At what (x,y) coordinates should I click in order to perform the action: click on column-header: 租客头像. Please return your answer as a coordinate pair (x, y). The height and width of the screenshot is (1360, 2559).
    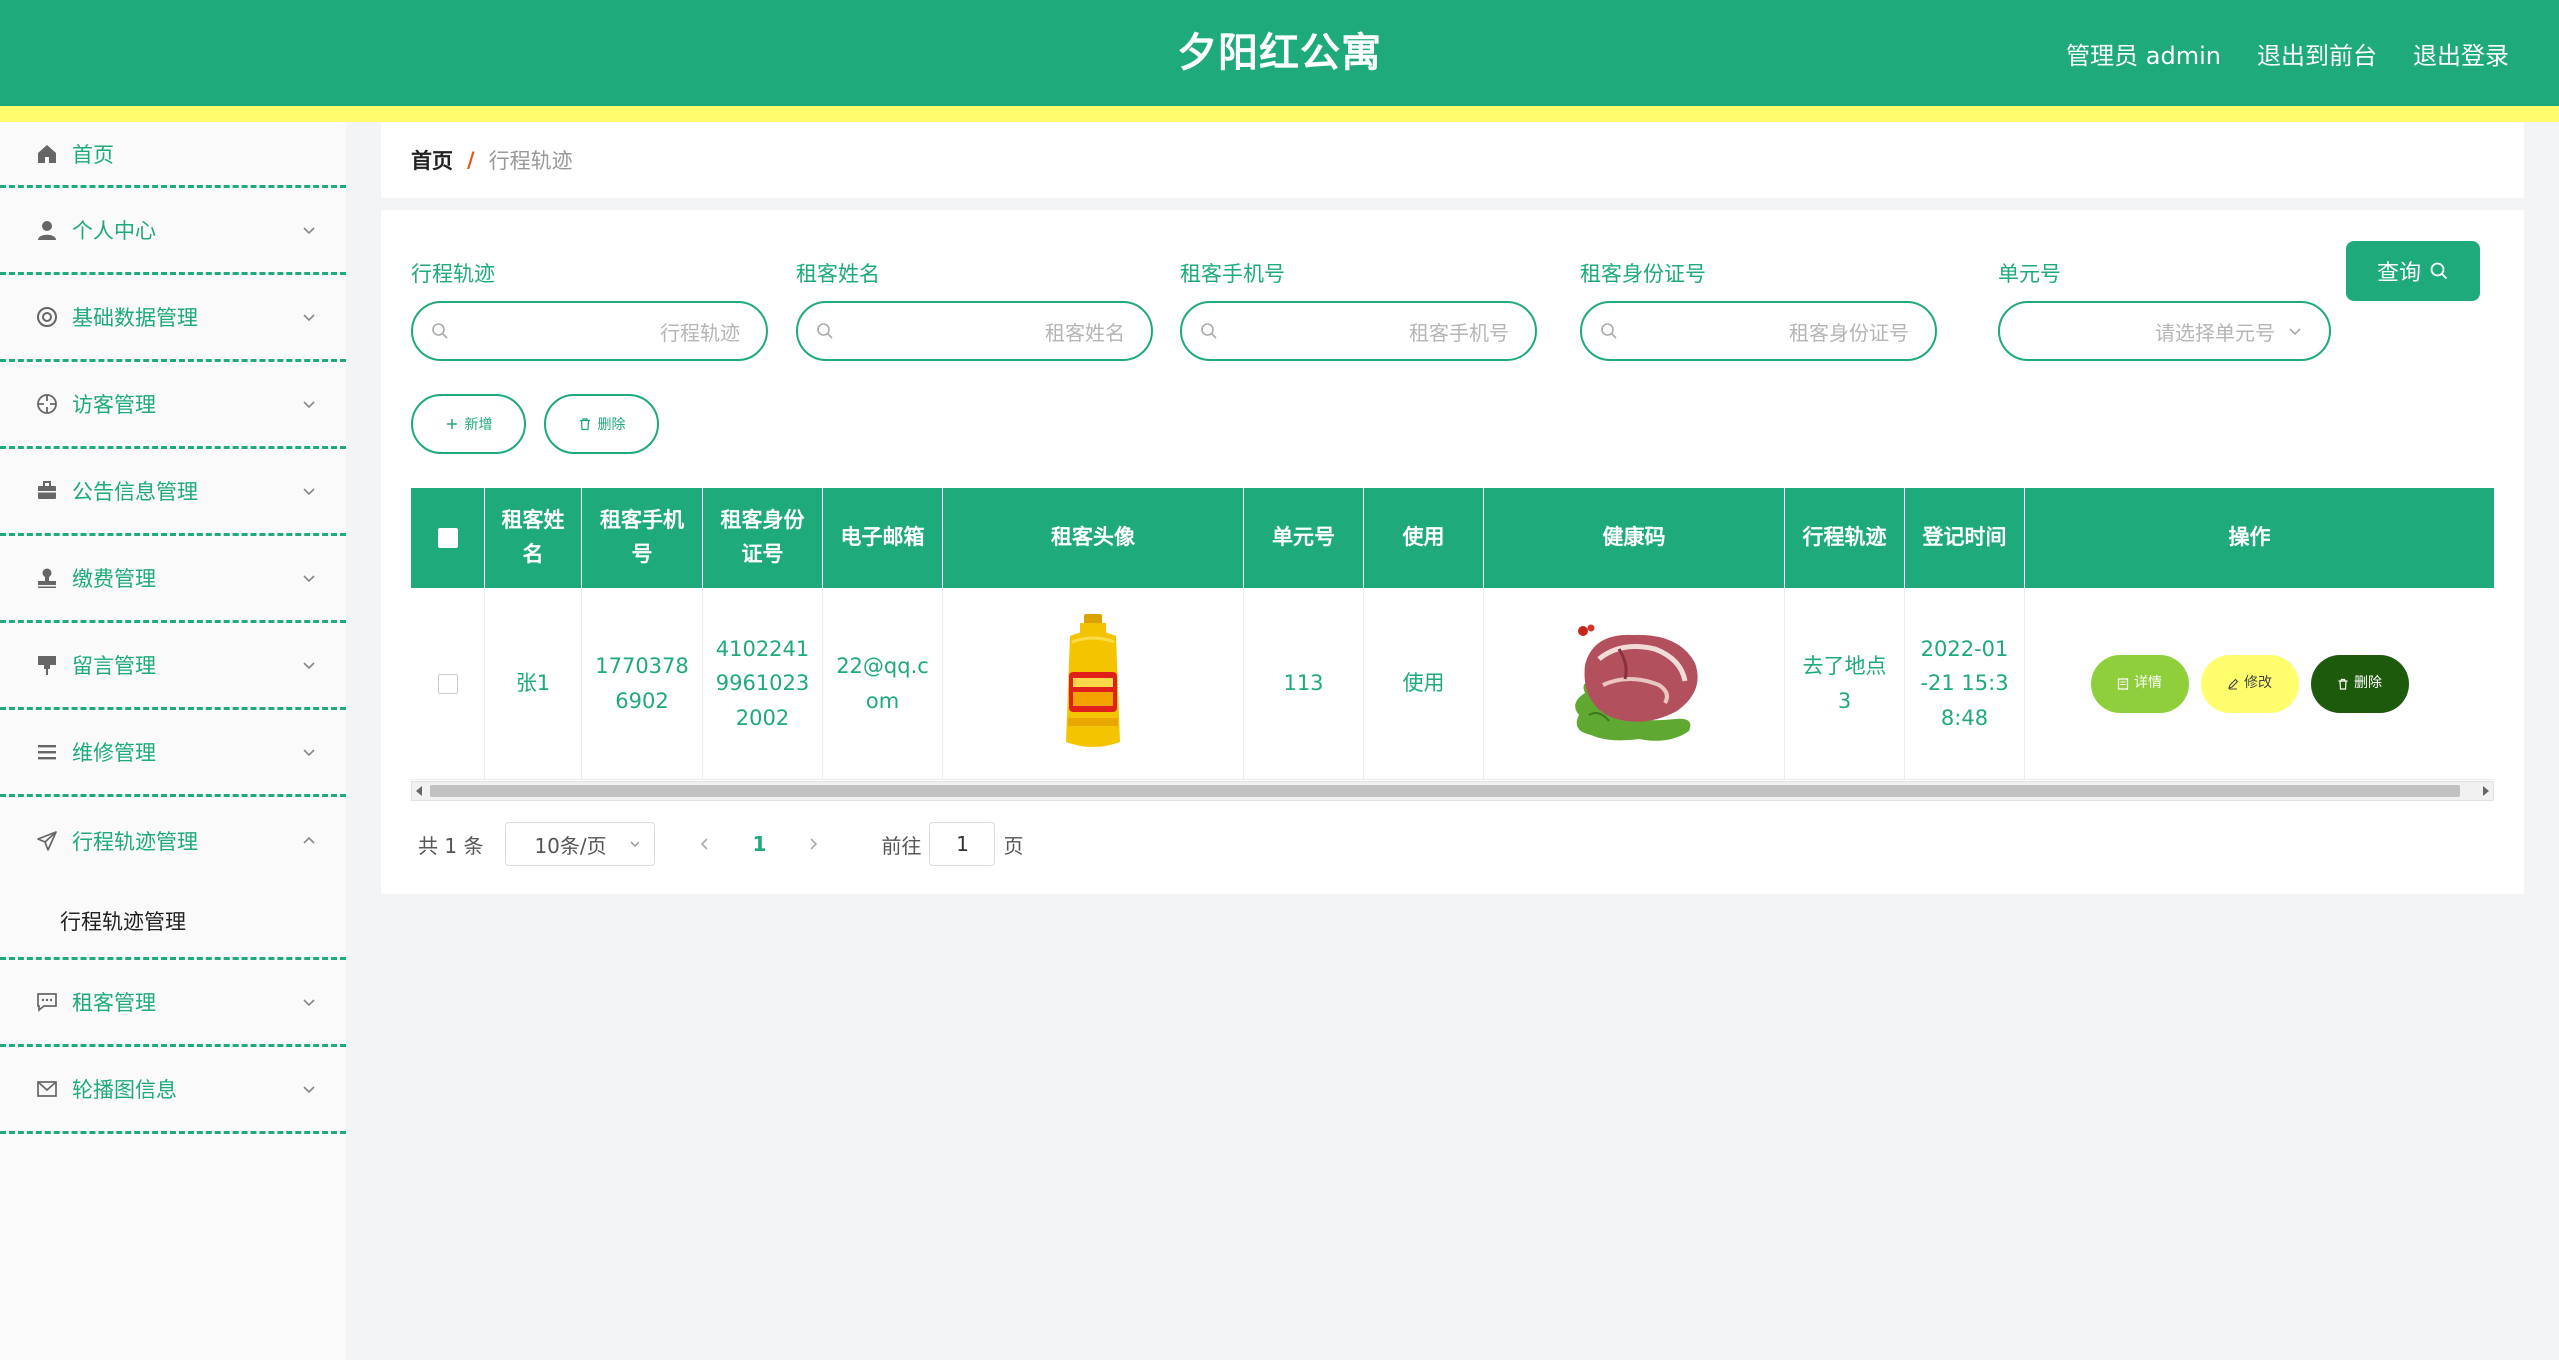
    Looking at the image, I should click on (1093, 538).